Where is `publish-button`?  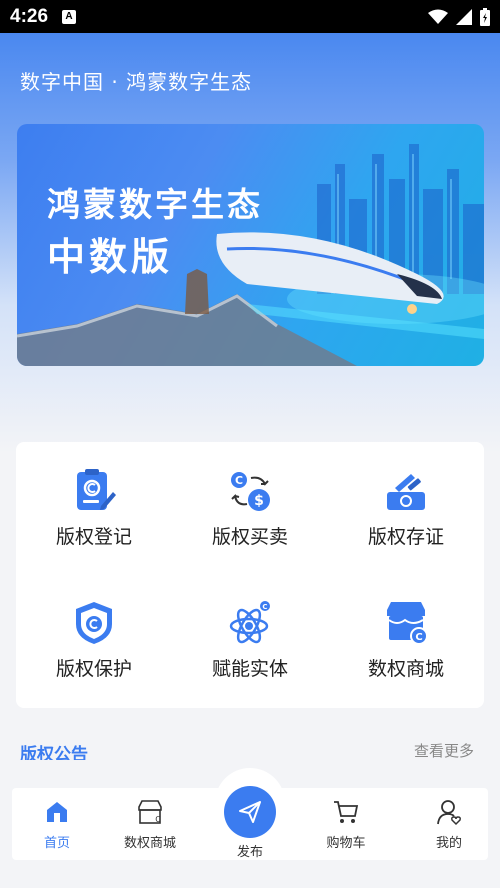
publish-button is located at coordinates (250, 812).